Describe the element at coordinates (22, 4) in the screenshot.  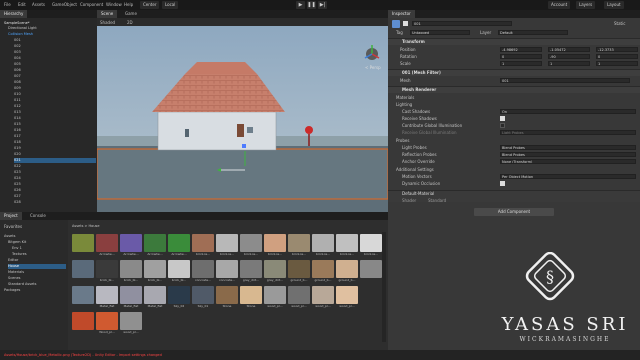
I see `menu-edit: Edit` at that location.